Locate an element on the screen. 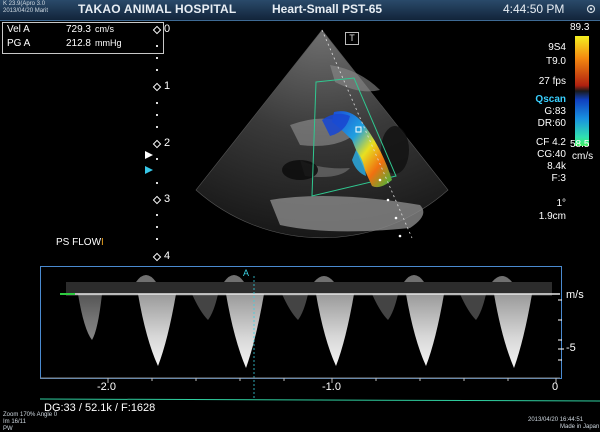  mode-info: PW is located at coordinates (8, 429).